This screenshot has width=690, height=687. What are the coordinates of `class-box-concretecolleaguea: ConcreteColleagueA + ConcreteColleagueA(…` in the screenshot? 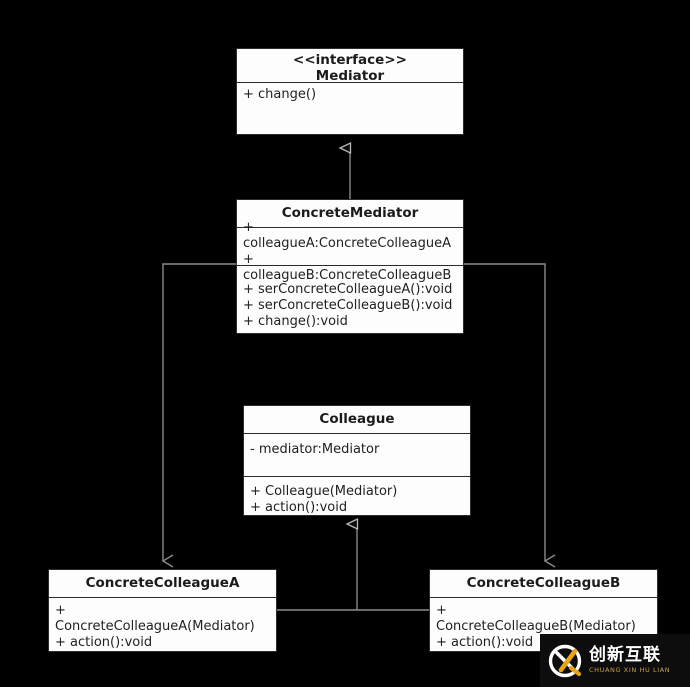 It's located at (162, 610).